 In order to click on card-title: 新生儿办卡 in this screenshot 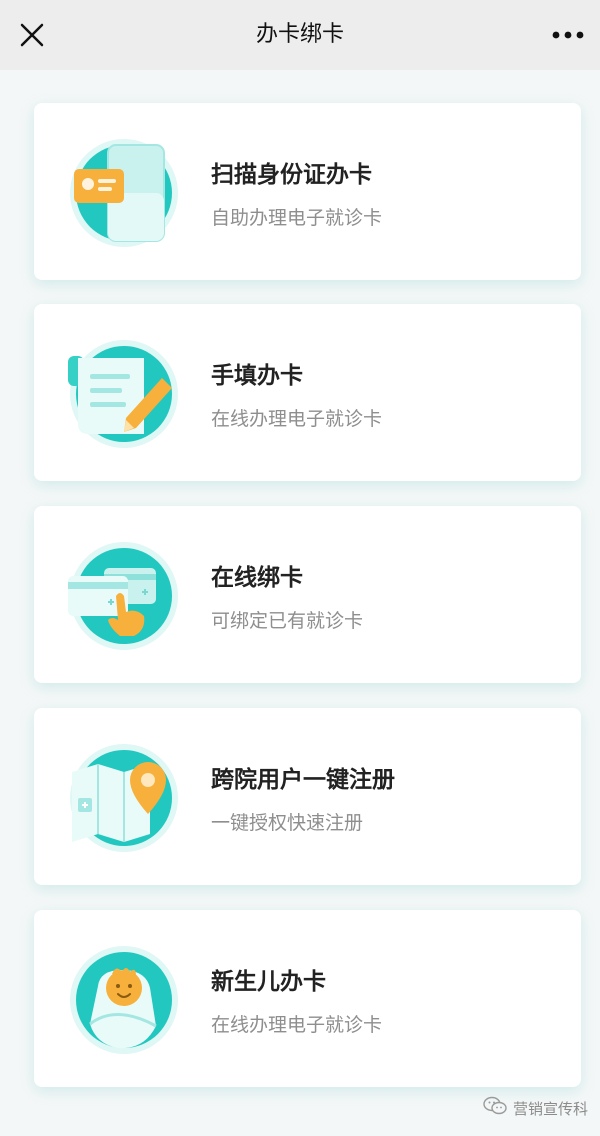, I will do `click(268, 982)`.